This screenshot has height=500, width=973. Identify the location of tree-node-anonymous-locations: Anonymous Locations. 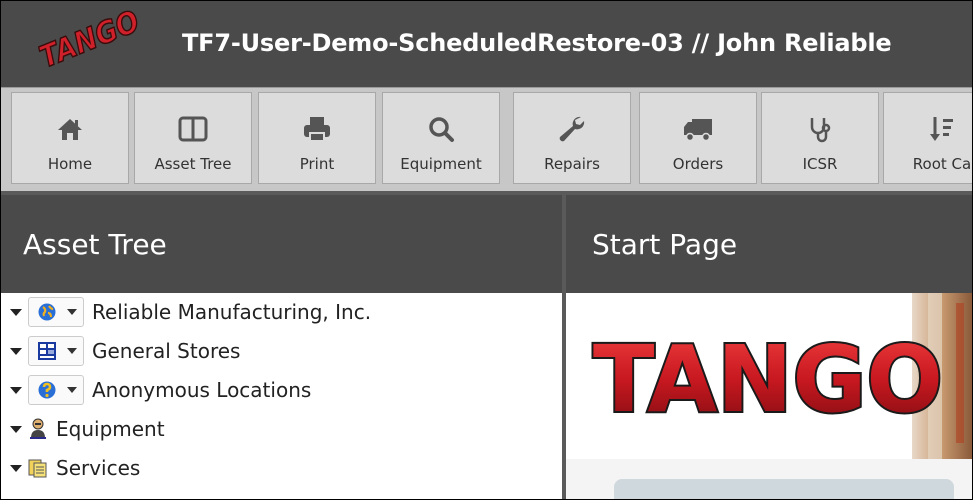
(156, 390).